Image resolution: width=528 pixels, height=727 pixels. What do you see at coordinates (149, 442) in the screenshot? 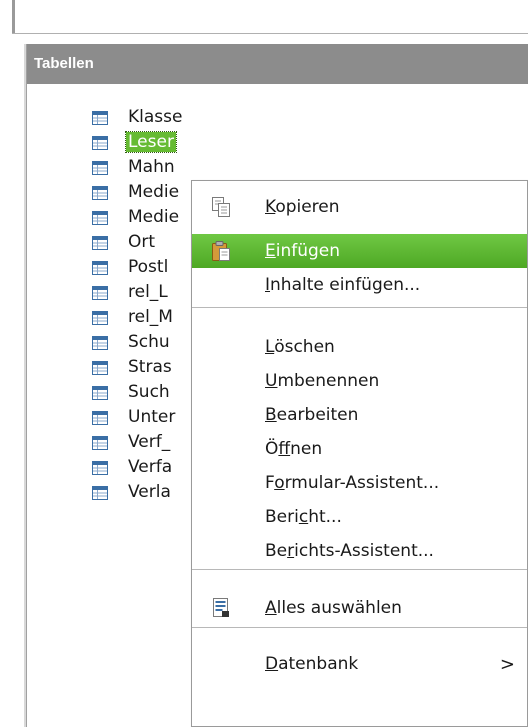
I see `table-label: Verf_` at bounding box center [149, 442].